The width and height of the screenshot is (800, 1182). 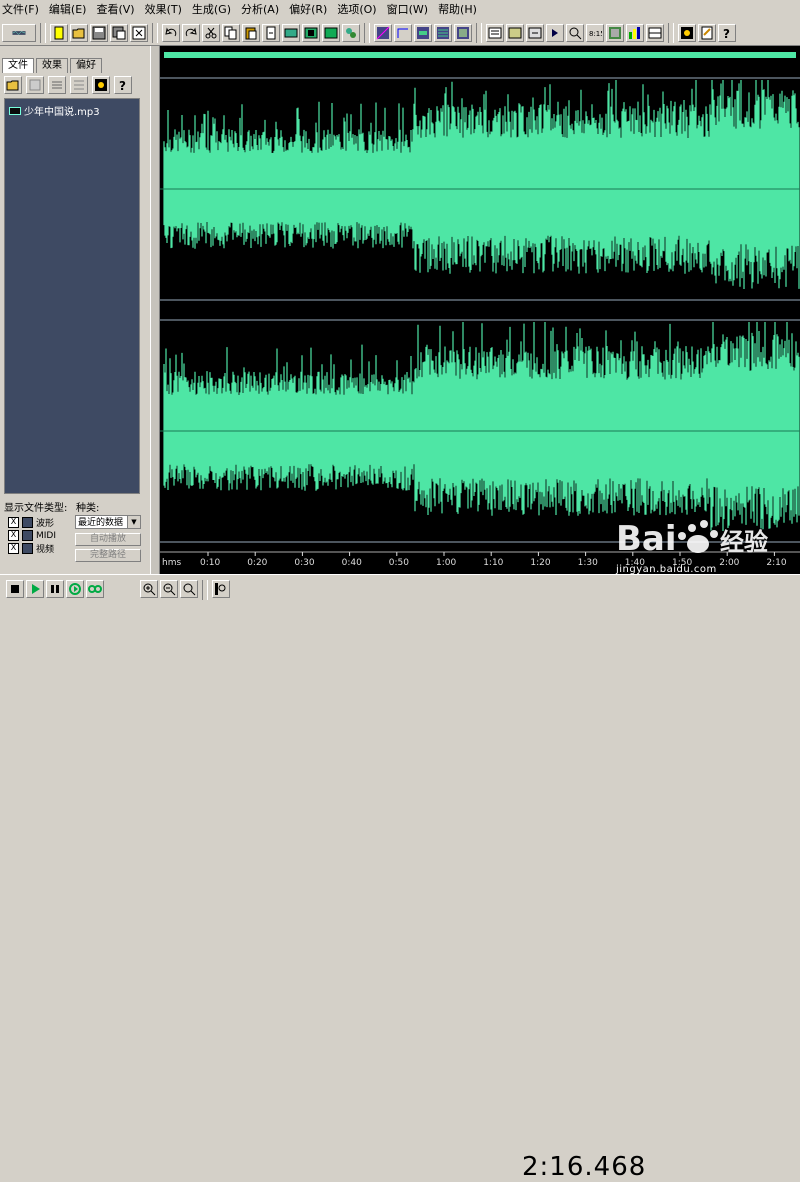 I want to click on kind-select: 最近的数据 ▼, so click(x=108, y=522).